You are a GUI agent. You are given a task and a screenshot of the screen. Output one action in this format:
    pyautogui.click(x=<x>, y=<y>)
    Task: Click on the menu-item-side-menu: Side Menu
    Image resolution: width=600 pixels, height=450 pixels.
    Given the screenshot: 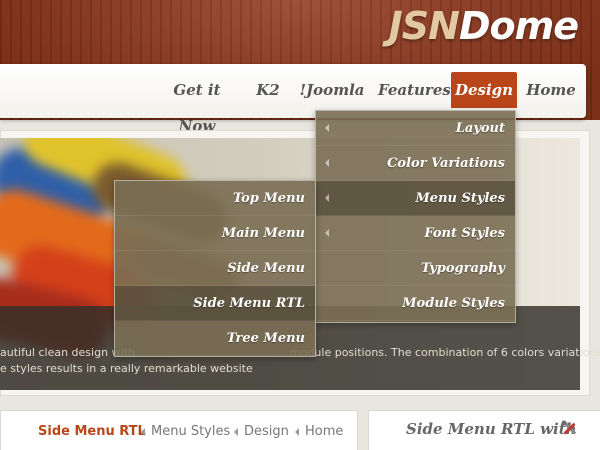 What is the action you would take?
    pyautogui.click(x=215, y=268)
    